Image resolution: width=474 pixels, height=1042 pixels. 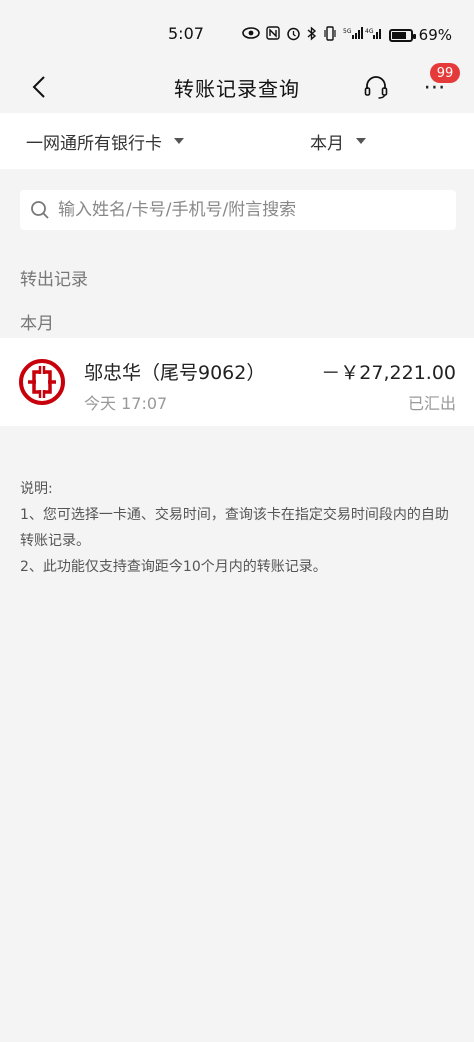 I want to click on headset-icon, so click(x=376, y=87).